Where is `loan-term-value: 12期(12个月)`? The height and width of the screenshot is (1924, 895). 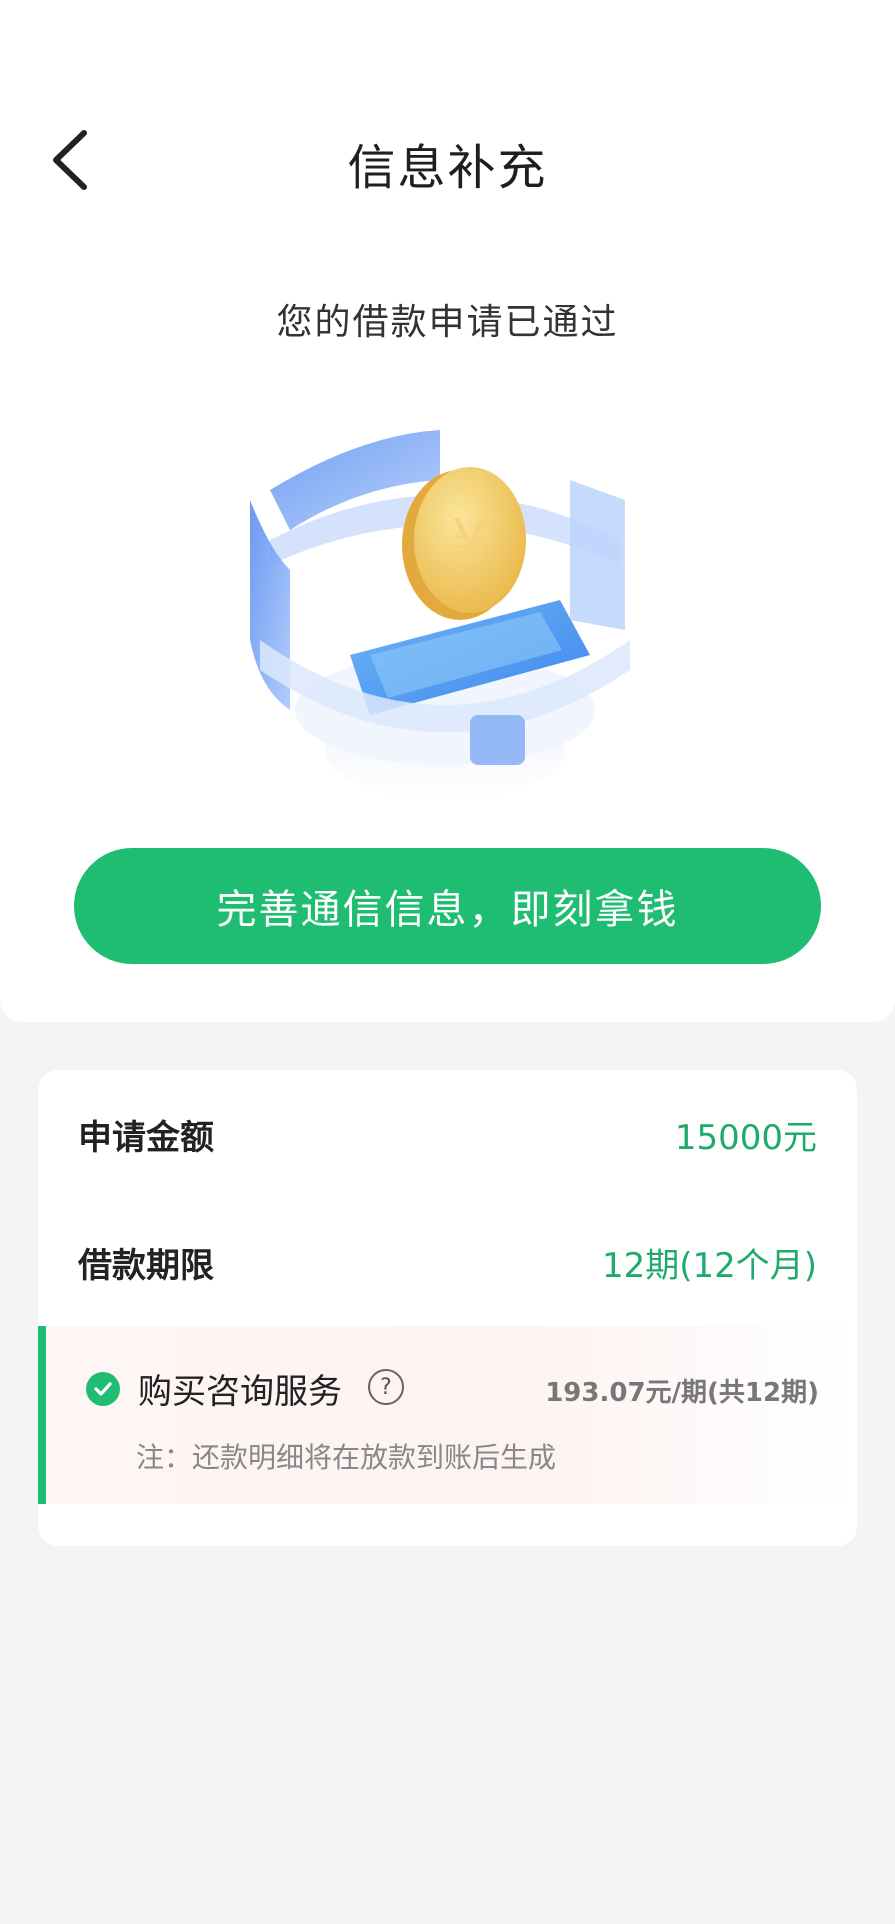 loan-term-value: 12期(12个月) is located at coordinates (709, 1265).